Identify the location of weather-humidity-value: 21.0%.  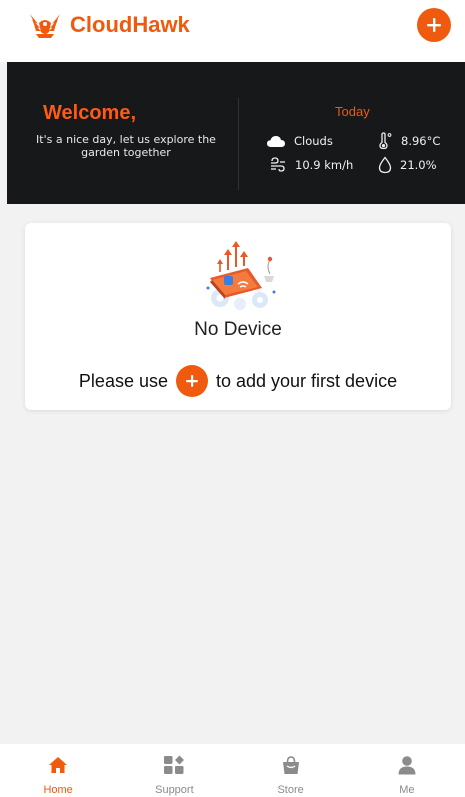
(418, 165).